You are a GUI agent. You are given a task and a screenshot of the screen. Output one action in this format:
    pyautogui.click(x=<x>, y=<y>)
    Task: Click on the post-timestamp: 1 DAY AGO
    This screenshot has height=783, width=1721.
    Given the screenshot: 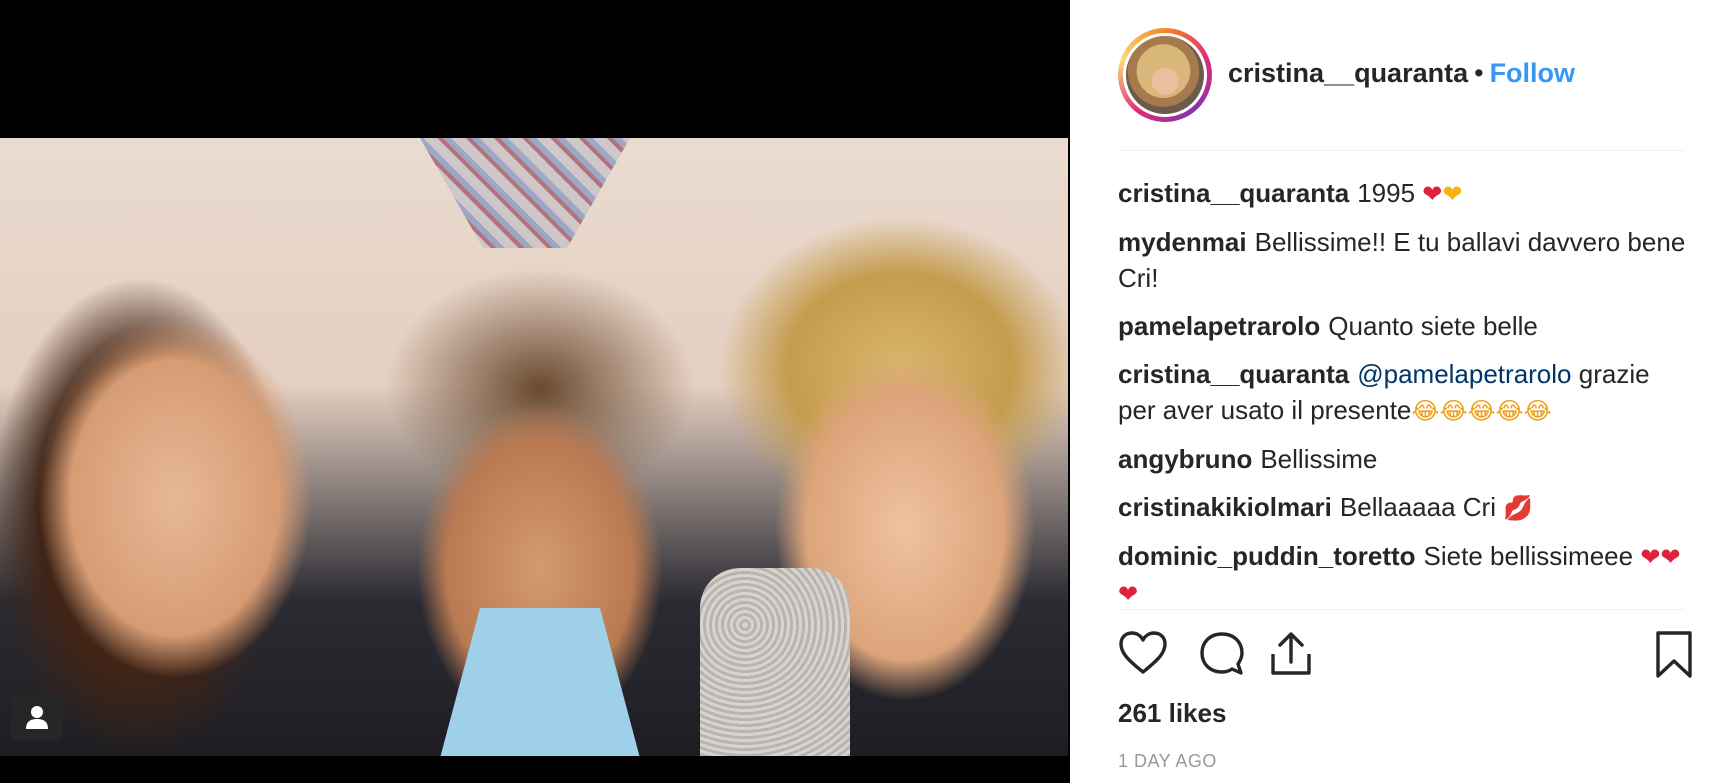 What is the action you would take?
    pyautogui.click(x=1167, y=761)
    